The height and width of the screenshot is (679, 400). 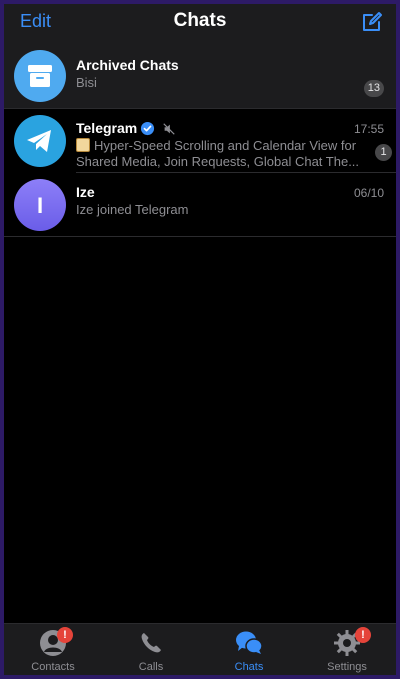 I want to click on tab-chats: Chats, so click(x=249, y=649).